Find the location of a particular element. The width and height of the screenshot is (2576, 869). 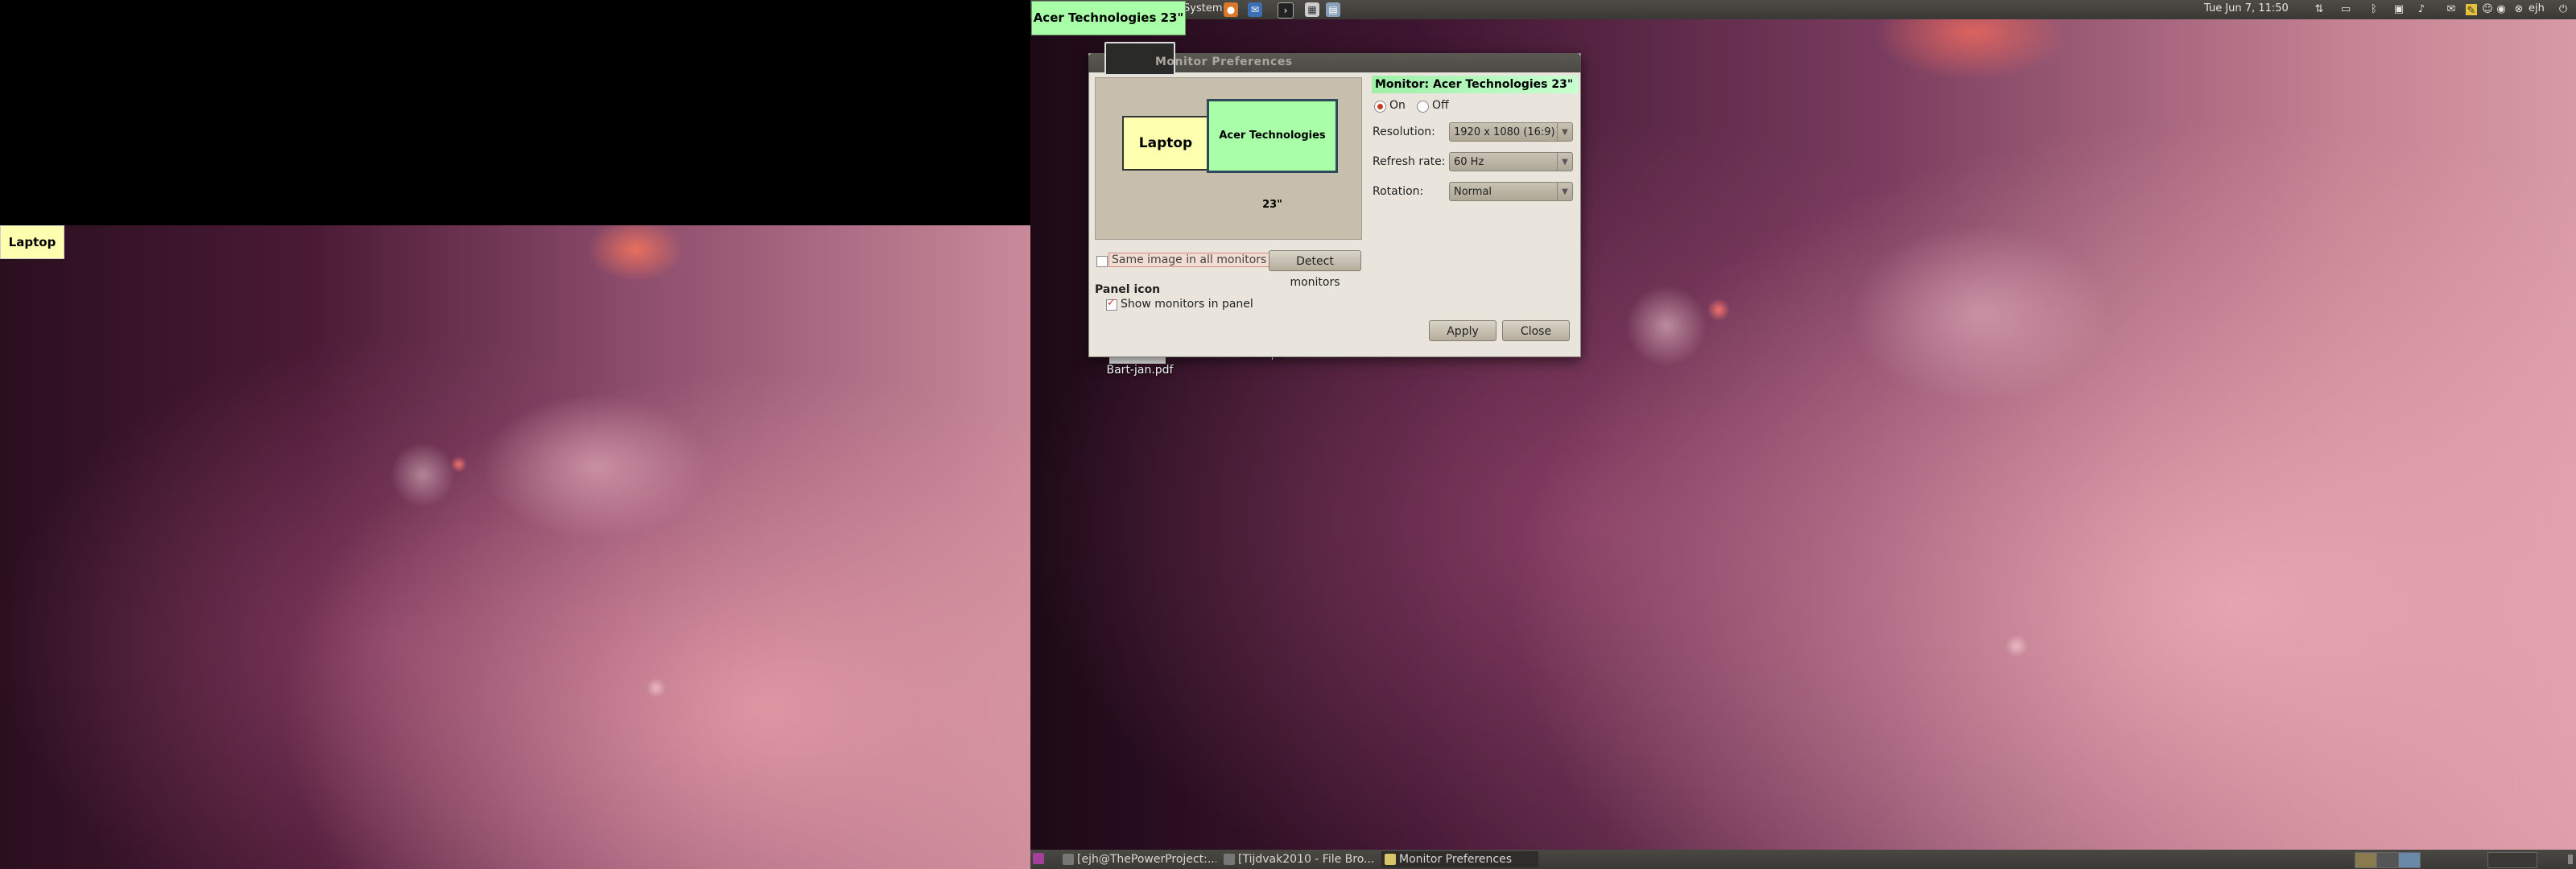

show-in-panel-label: Show monitors in panel is located at coordinates (1187, 304).